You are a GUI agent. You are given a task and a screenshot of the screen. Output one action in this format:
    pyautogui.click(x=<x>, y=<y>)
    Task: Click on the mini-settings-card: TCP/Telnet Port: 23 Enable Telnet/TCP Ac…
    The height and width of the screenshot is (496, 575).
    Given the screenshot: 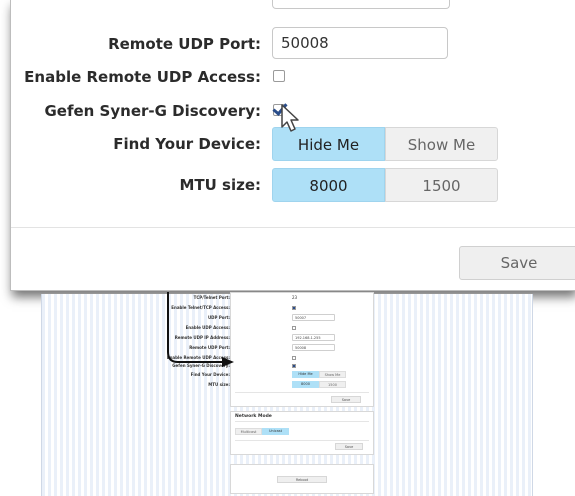 What is the action you would take?
    pyautogui.click(x=270, y=349)
    